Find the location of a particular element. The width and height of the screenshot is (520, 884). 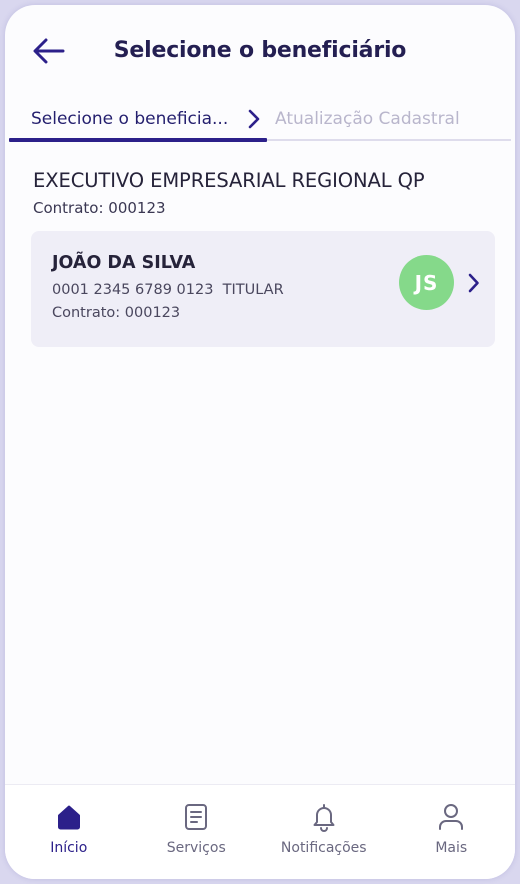

user-icon is located at coordinates (451, 817).